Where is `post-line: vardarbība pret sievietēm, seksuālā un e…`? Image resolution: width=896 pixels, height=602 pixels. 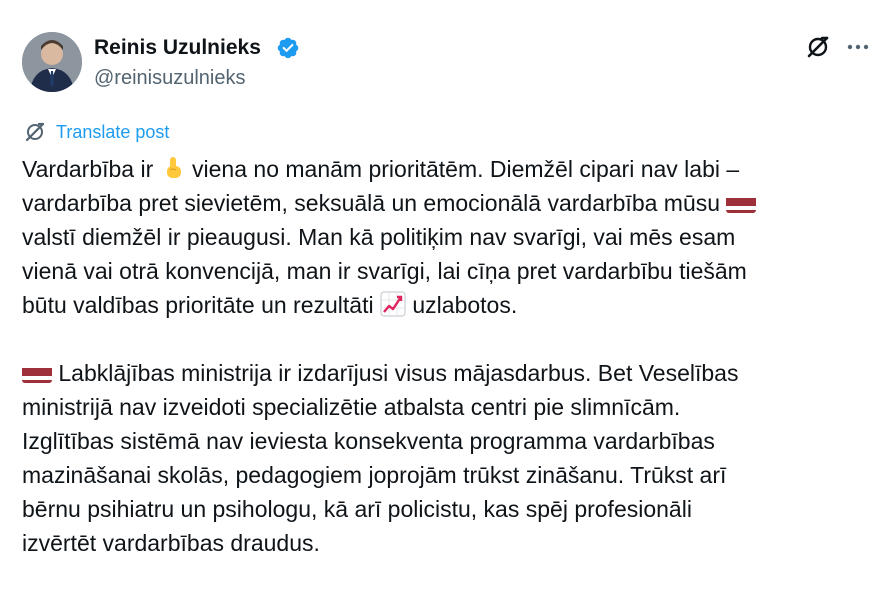
post-line: vardarbība pret sievietēm, seksuālā un e… is located at coordinates (452, 203).